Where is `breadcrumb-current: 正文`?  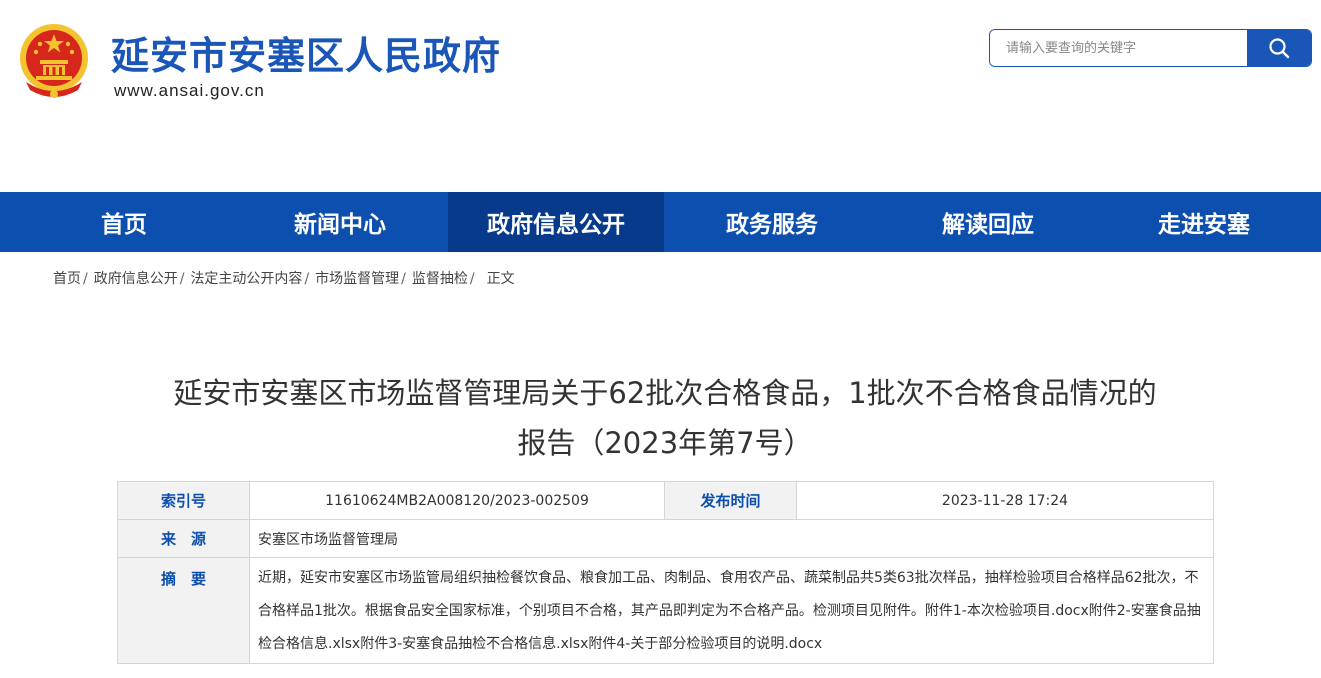
breadcrumb-current: 正文 is located at coordinates (500, 279).